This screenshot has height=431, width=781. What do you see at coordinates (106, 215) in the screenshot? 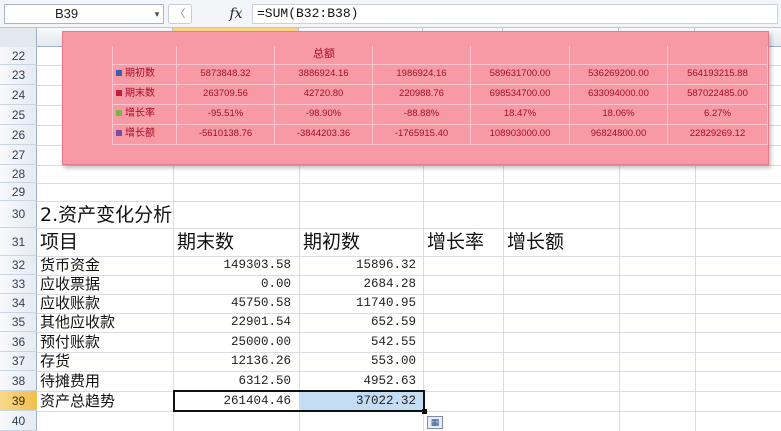
I see `section-title: 2.资产变化分析` at bounding box center [106, 215].